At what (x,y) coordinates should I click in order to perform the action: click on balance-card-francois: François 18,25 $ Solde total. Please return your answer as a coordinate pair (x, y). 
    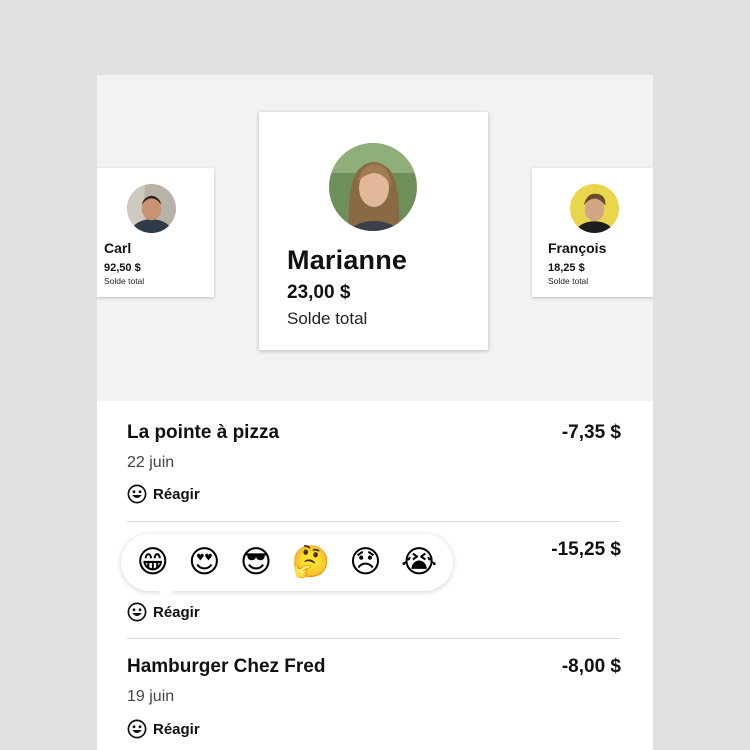
    Looking at the image, I should click on (592, 232).